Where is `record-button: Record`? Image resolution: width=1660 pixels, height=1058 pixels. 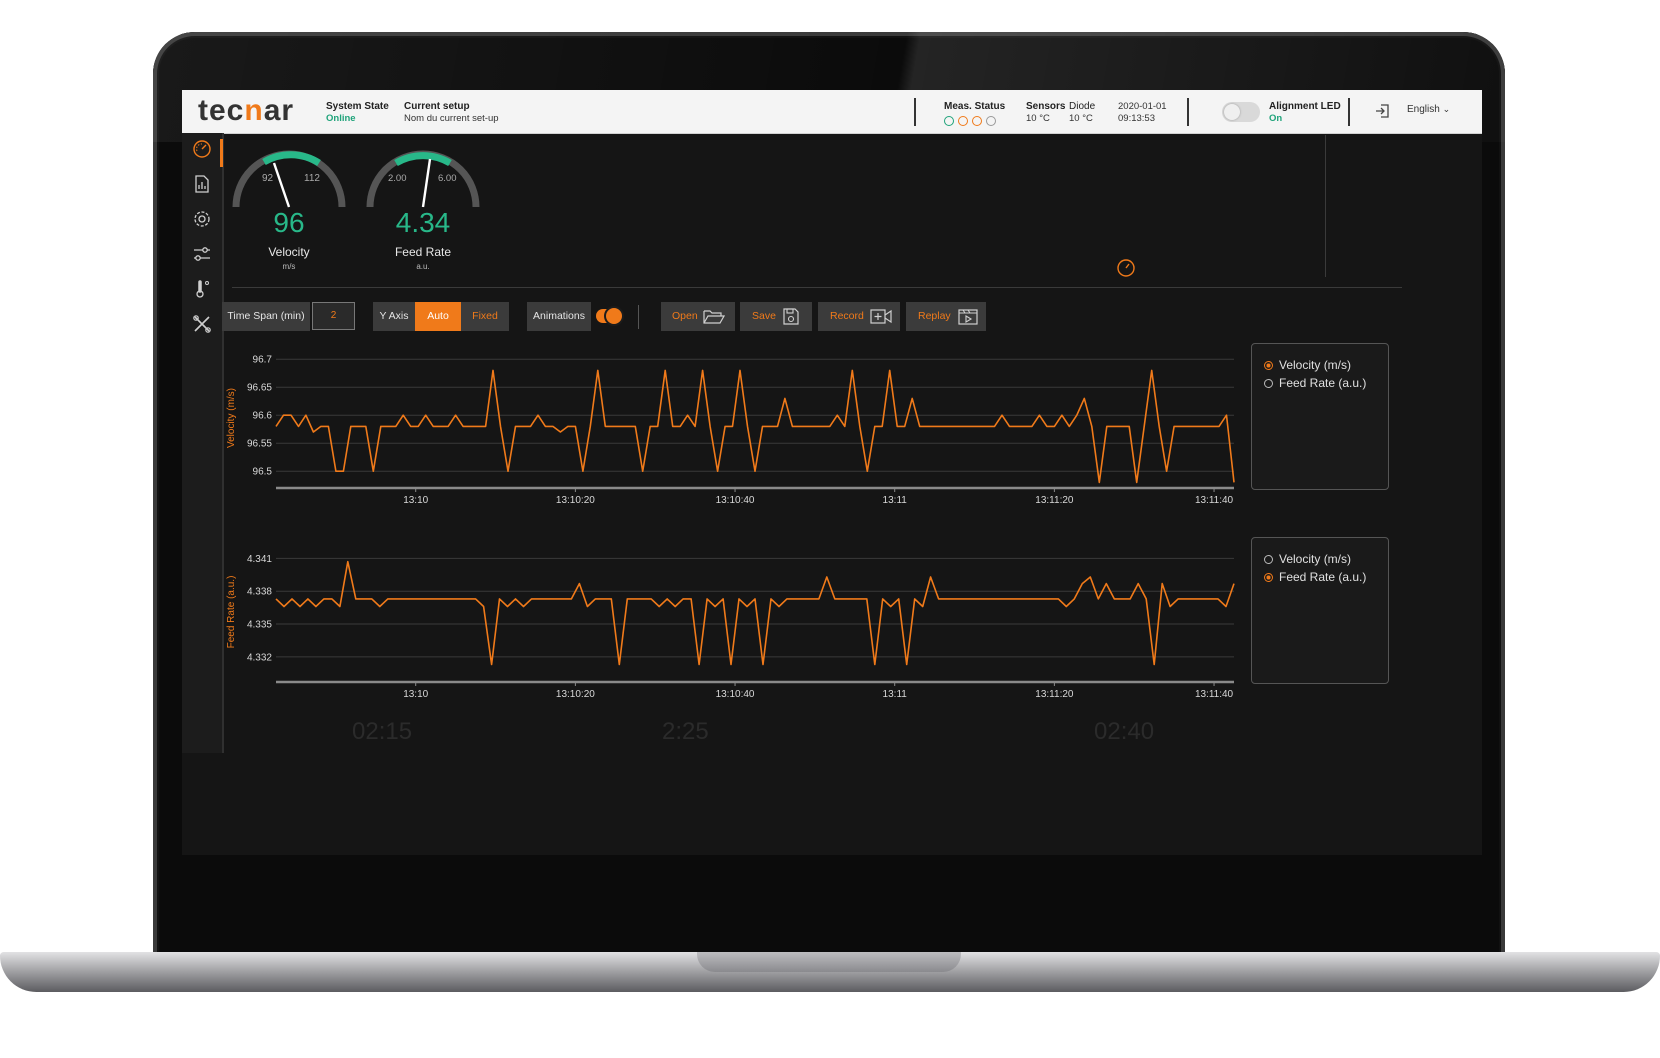
record-button: Record is located at coordinates (859, 316).